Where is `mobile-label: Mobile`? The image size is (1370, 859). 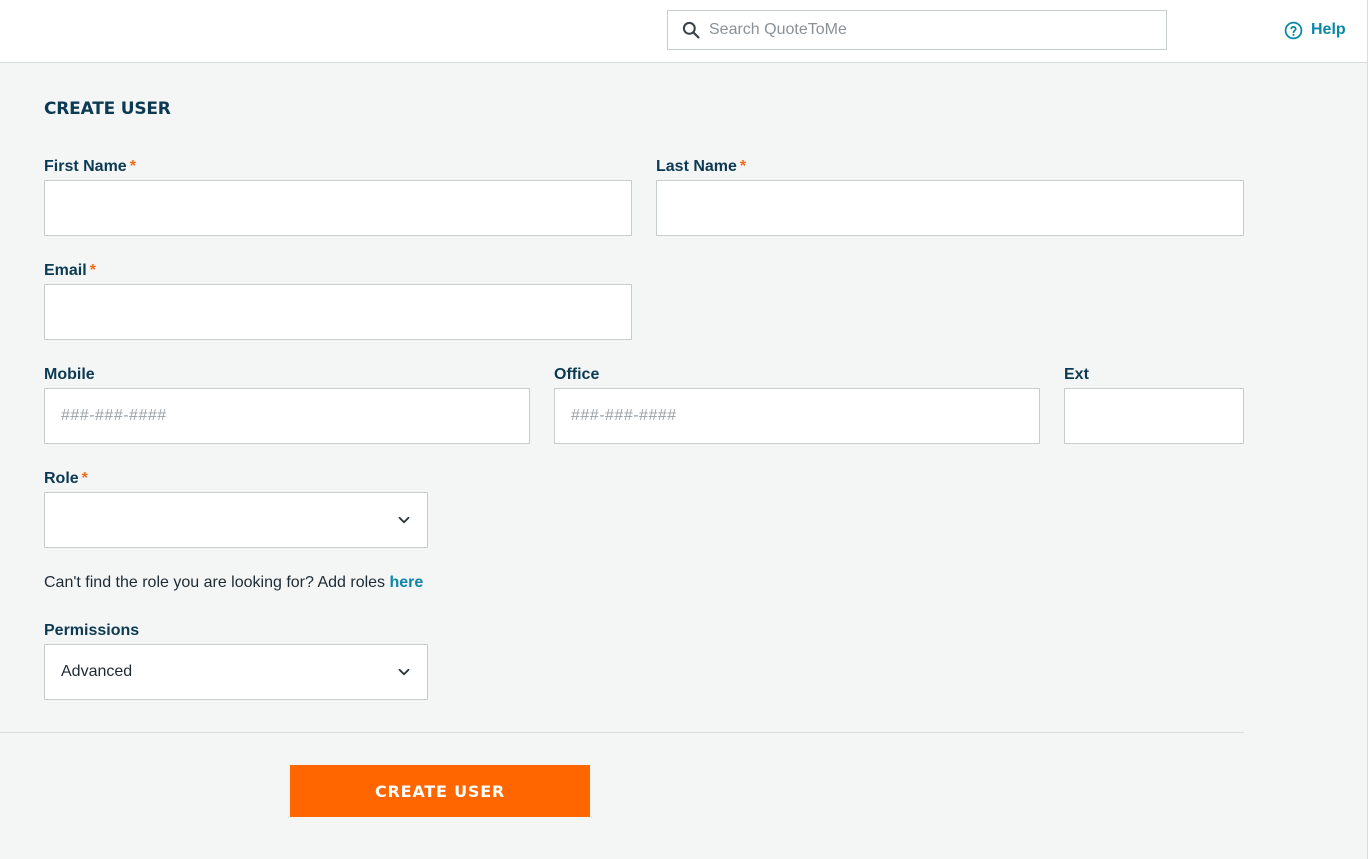
mobile-label: Mobile is located at coordinates (69, 374).